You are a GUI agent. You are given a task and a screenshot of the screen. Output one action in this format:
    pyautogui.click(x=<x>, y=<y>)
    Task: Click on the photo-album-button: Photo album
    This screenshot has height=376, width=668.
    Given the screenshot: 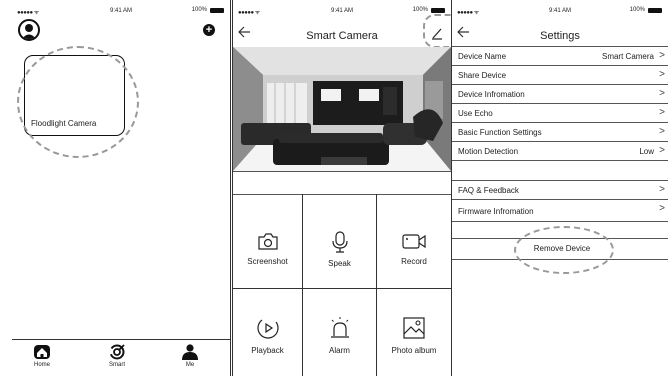 What is the action you would take?
    pyautogui.click(x=414, y=332)
    